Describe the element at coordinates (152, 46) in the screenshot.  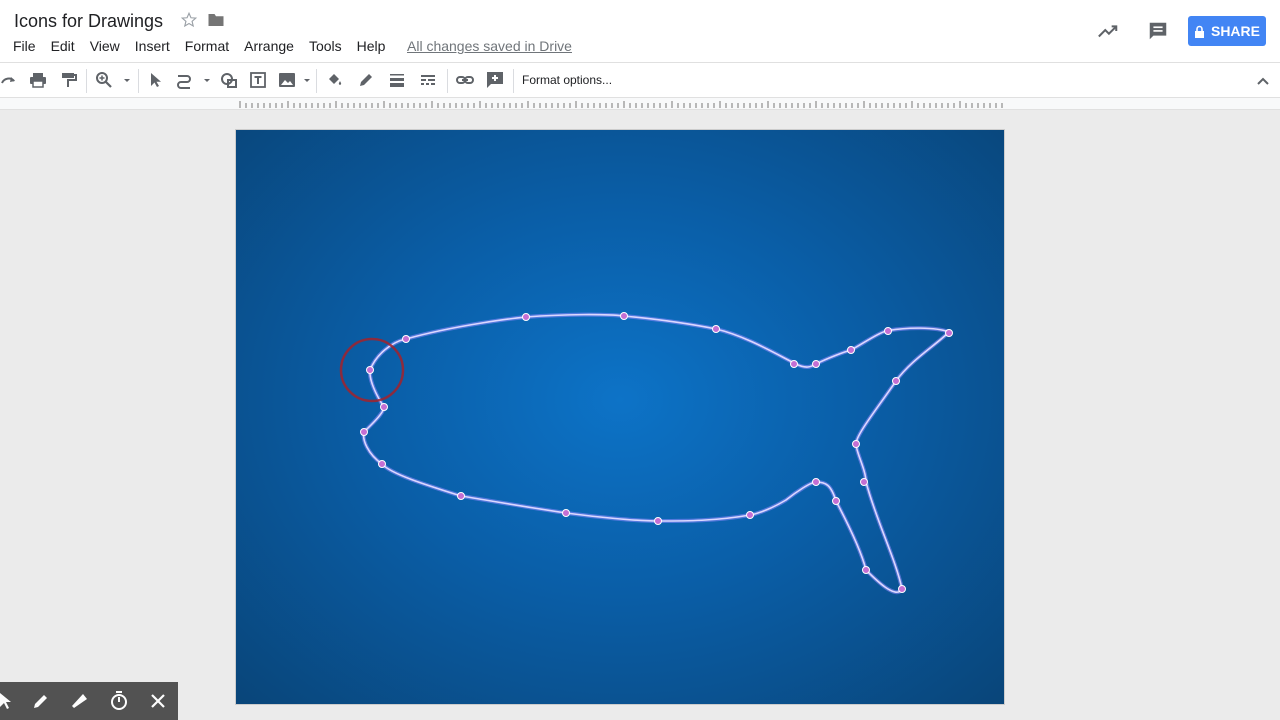
I see `menu-insert: Insert` at that location.